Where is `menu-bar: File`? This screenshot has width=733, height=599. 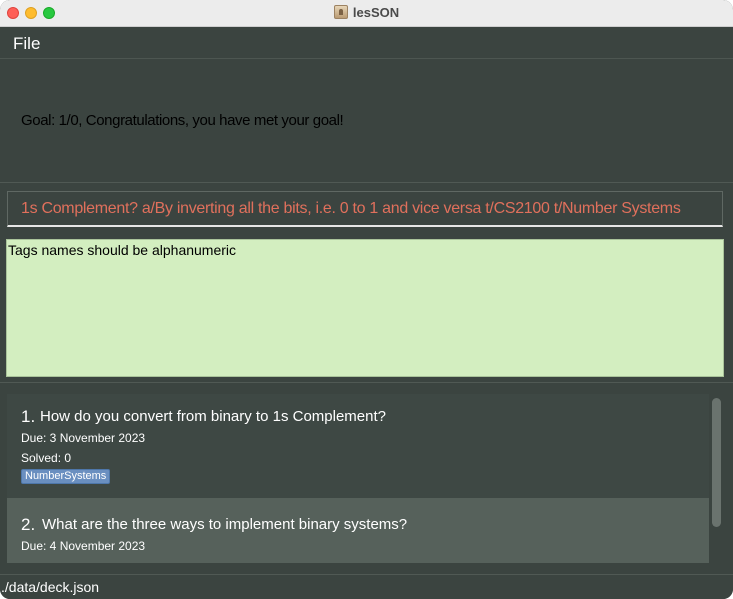
menu-bar: File is located at coordinates (366, 43).